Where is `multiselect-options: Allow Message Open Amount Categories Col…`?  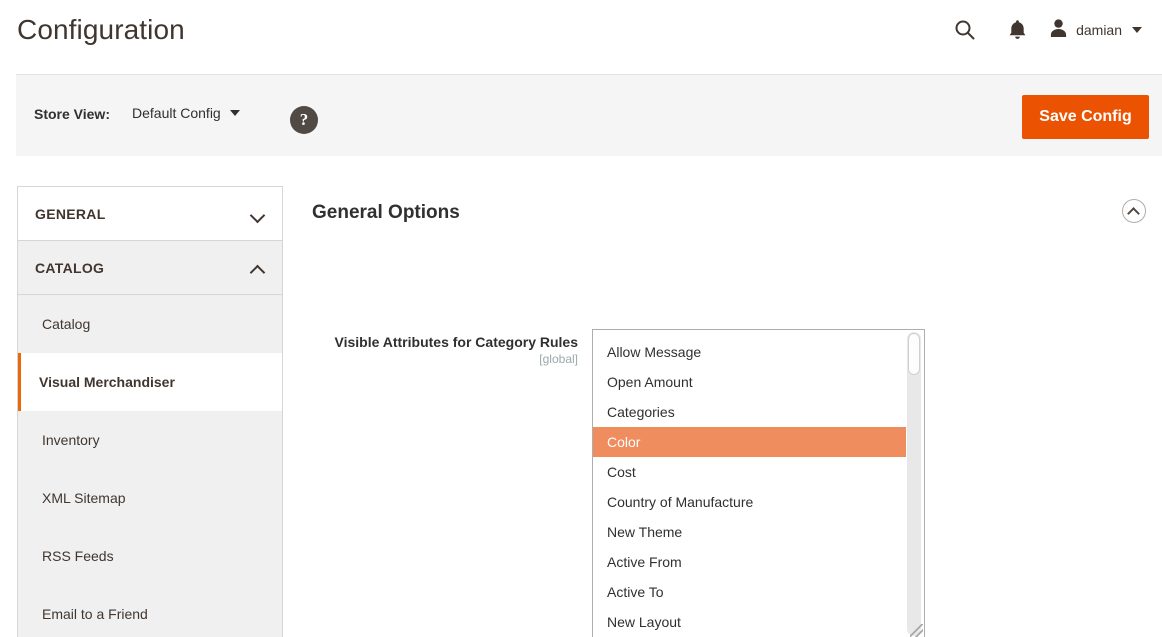 multiselect-options: Allow Message Open Amount Categories Col… is located at coordinates (749, 487).